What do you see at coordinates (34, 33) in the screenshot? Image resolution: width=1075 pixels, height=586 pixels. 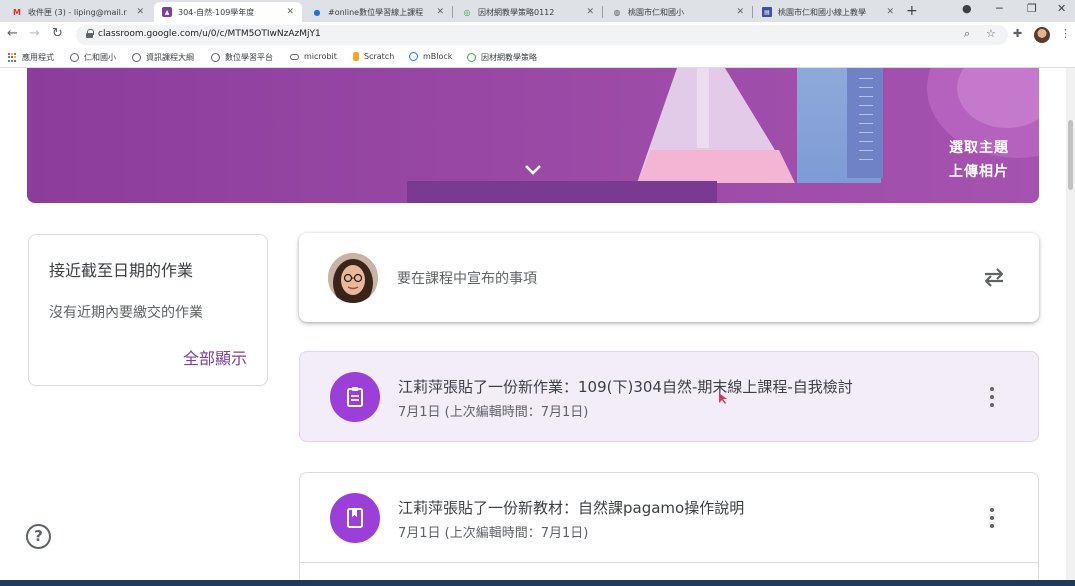 I see `forward-icon: →` at bounding box center [34, 33].